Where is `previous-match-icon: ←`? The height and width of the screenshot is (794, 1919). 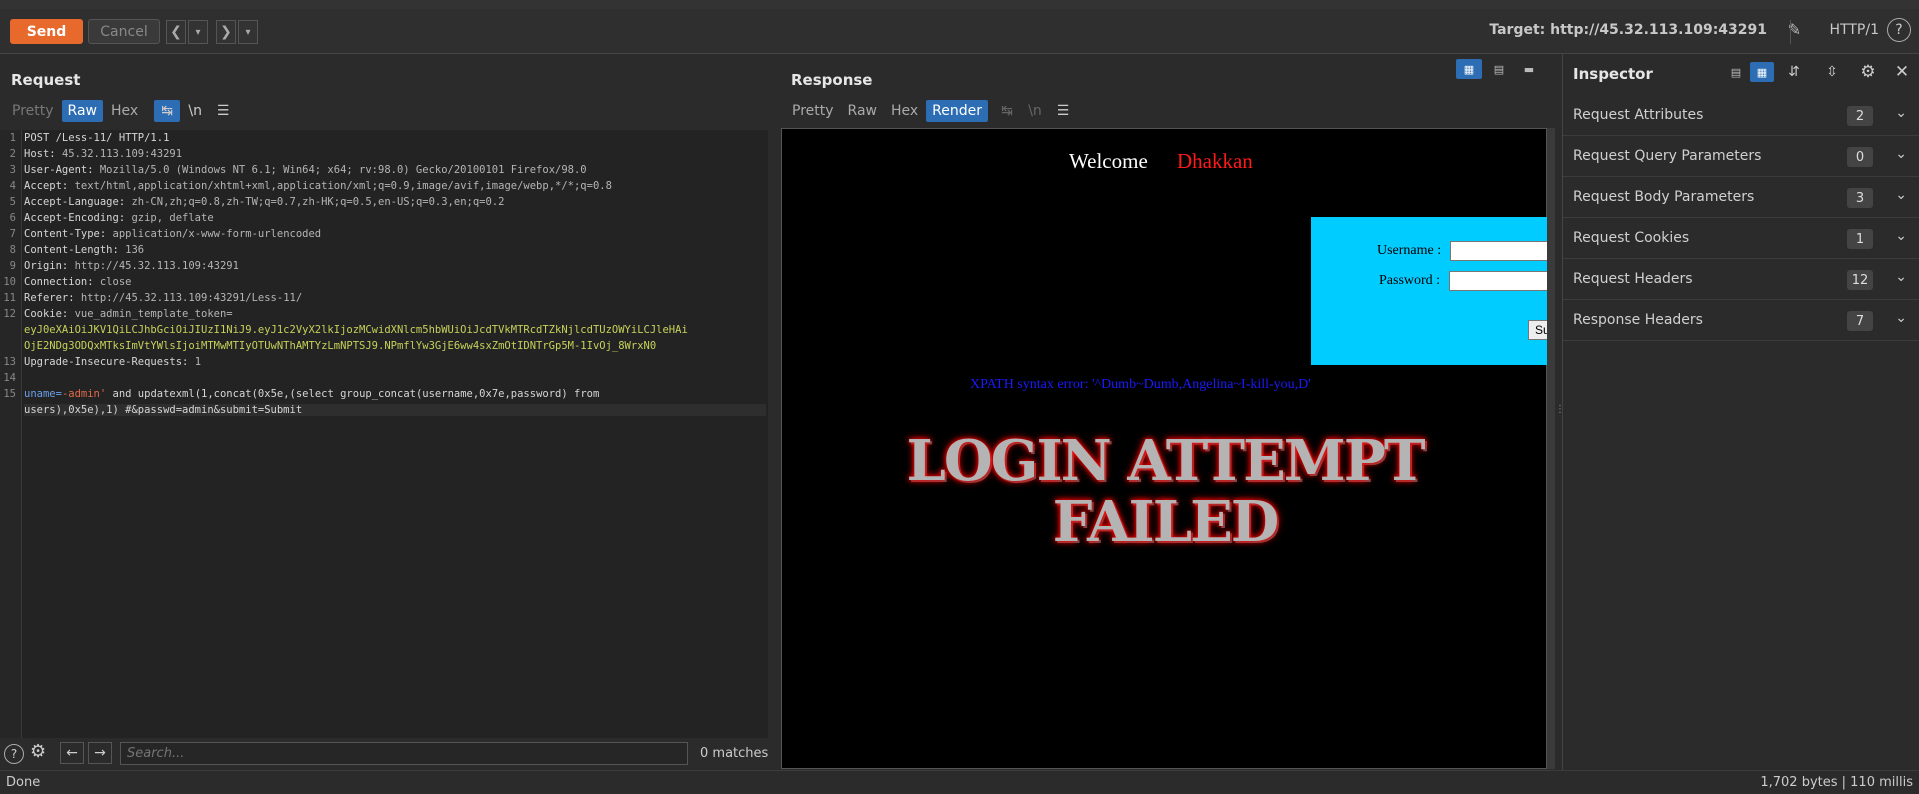 previous-match-icon: ← is located at coordinates (72, 753).